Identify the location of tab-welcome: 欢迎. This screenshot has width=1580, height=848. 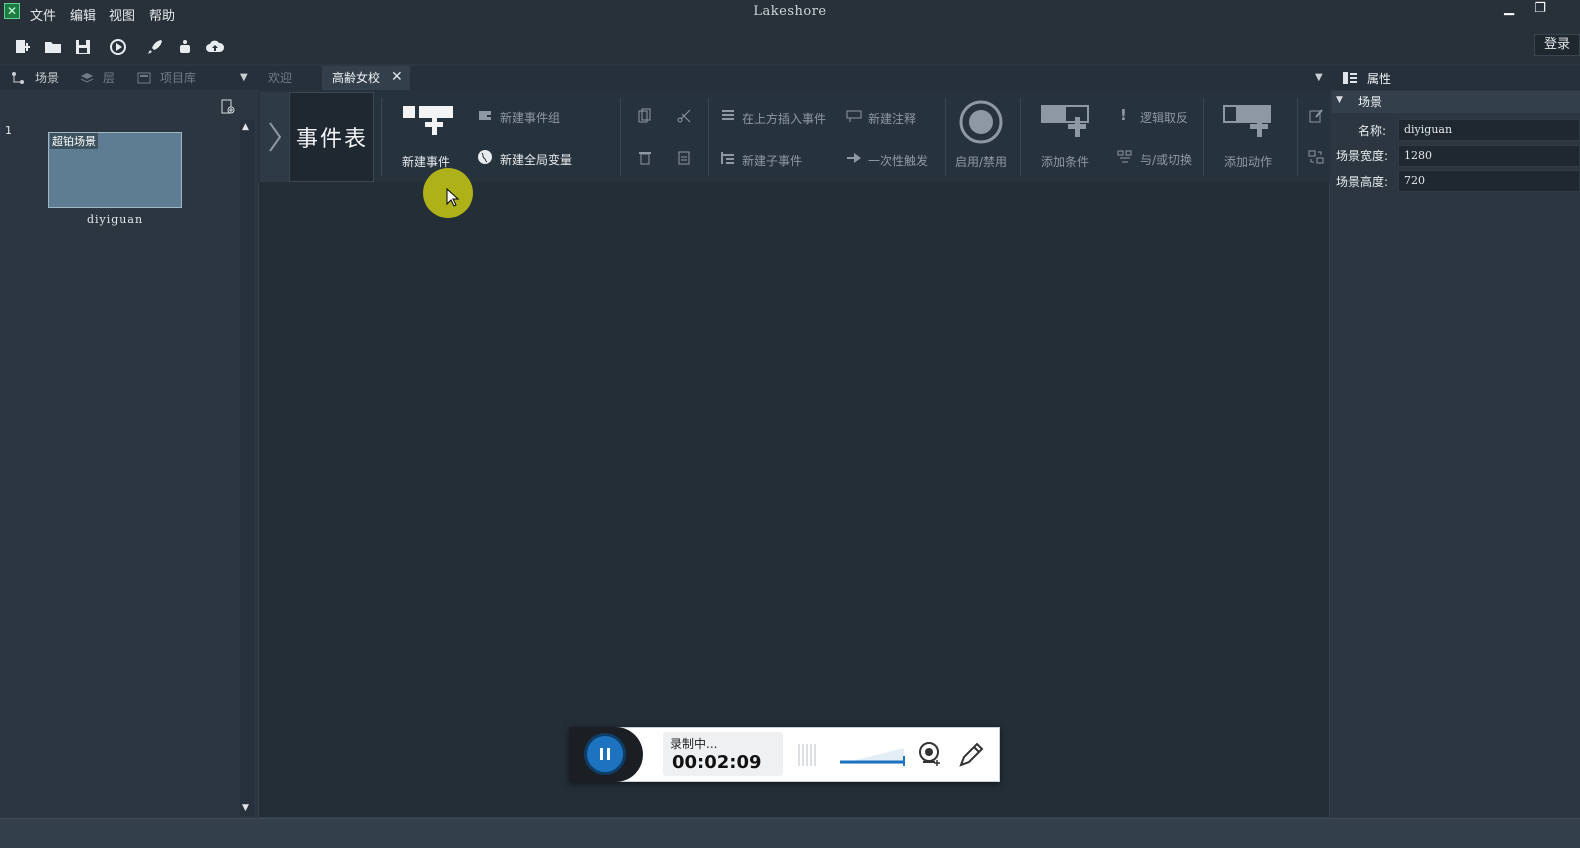
(290, 78).